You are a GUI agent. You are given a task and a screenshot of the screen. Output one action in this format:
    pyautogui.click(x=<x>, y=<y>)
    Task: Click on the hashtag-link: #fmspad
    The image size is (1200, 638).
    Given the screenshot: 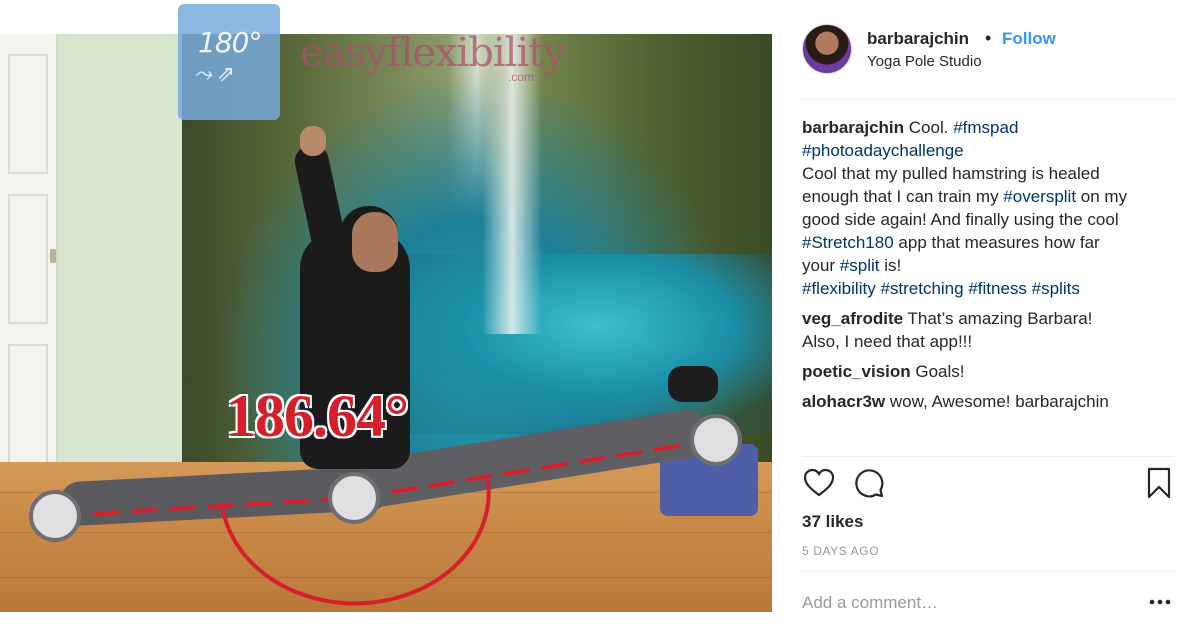 What is the action you would take?
    pyautogui.click(x=985, y=127)
    